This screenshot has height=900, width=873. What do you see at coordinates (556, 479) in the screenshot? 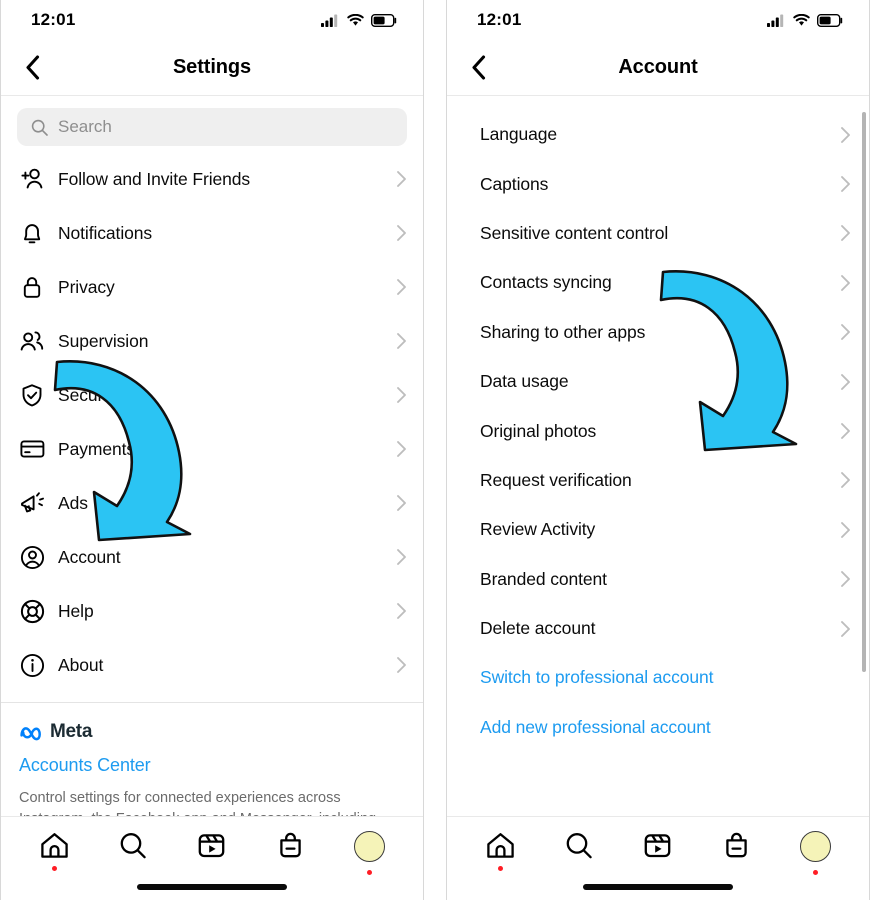
I see `account-item-label: Request verification` at bounding box center [556, 479].